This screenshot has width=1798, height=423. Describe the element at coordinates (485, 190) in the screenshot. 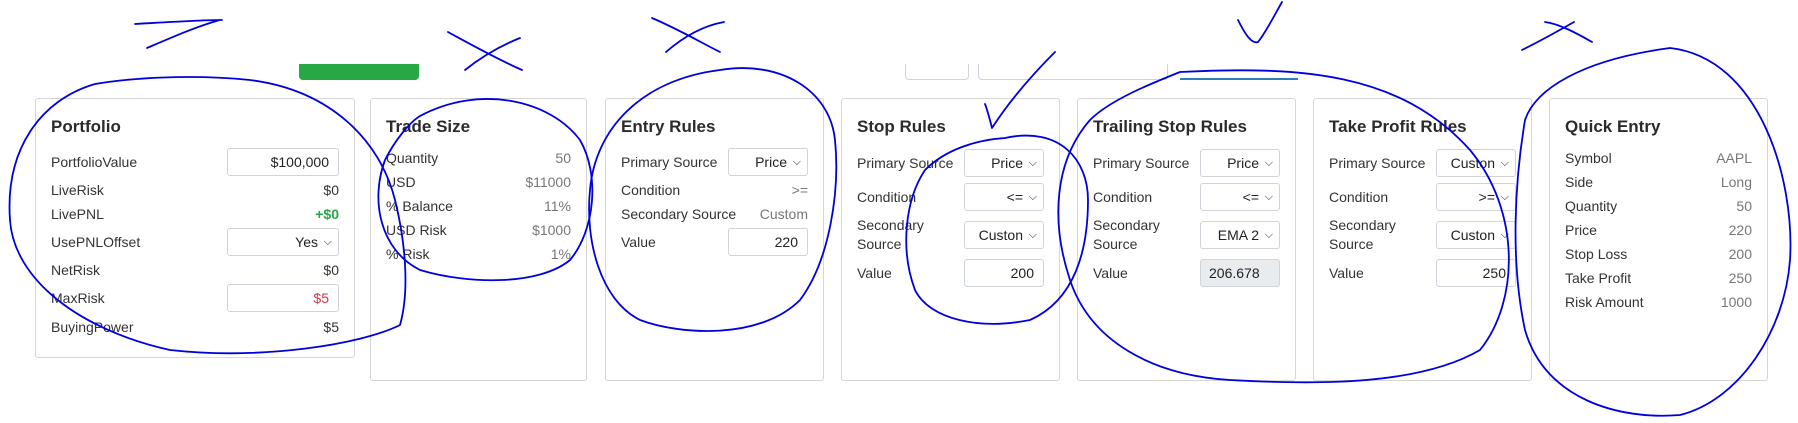

I see `annotation-circle-trade-size` at that location.